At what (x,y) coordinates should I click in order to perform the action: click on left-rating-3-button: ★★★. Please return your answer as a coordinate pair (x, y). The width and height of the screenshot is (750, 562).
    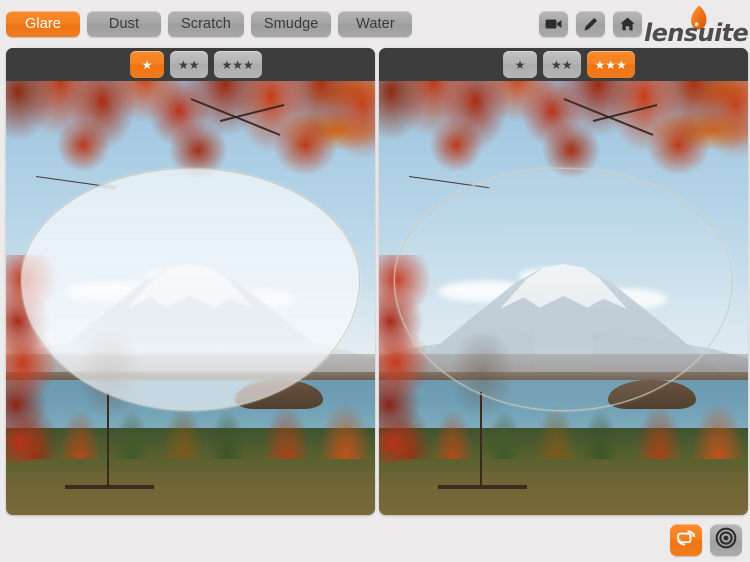
    Looking at the image, I should click on (237, 64).